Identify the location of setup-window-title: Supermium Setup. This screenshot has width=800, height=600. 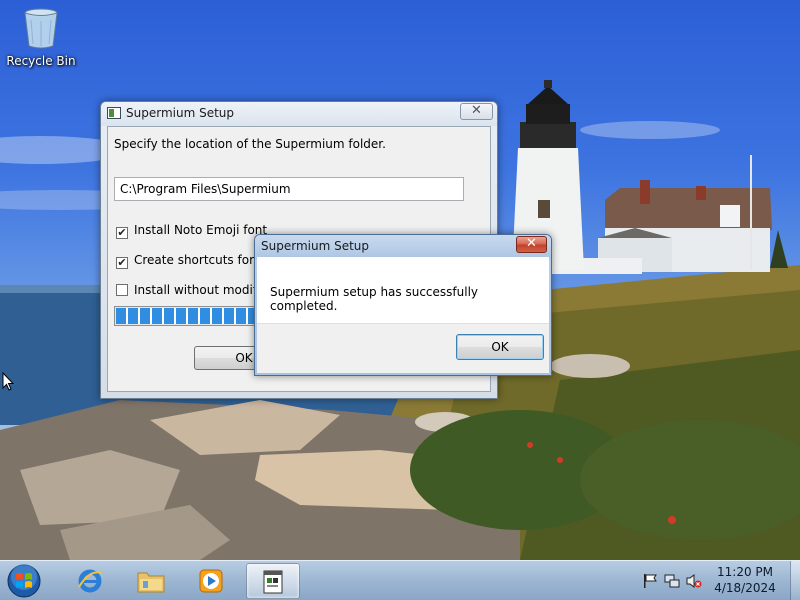
(180, 113).